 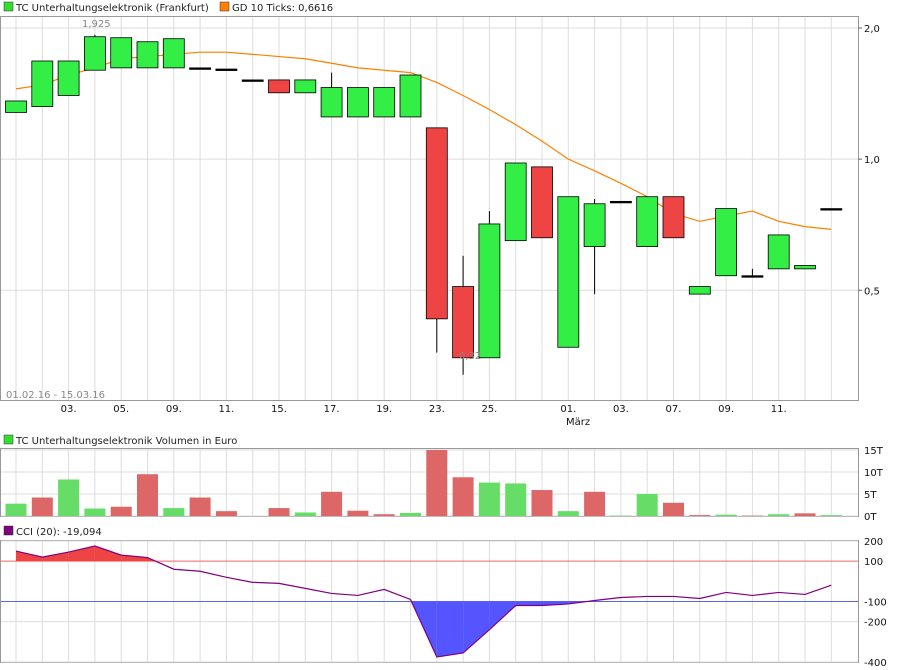 What do you see at coordinates (121, 409) in the screenshot?
I see `x-tick-label: 05.` at bounding box center [121, 409].